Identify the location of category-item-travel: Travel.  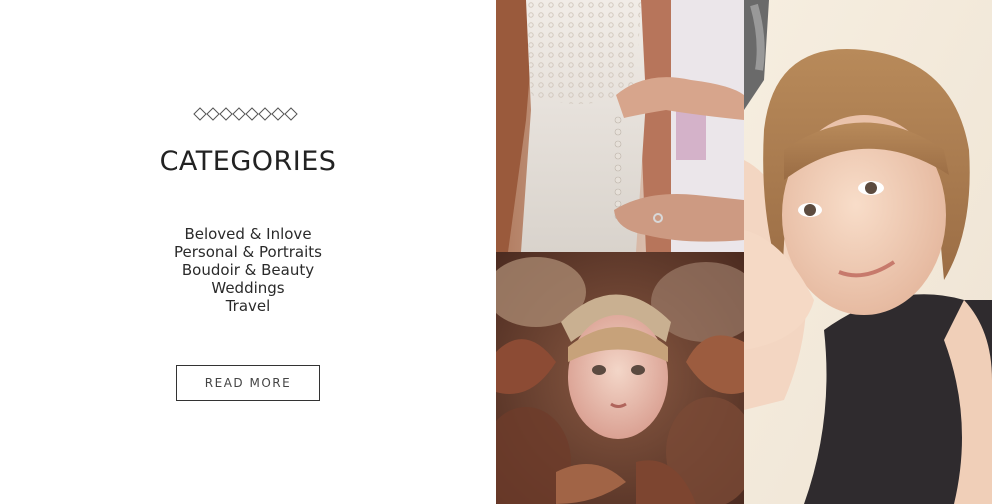
(248, 306).